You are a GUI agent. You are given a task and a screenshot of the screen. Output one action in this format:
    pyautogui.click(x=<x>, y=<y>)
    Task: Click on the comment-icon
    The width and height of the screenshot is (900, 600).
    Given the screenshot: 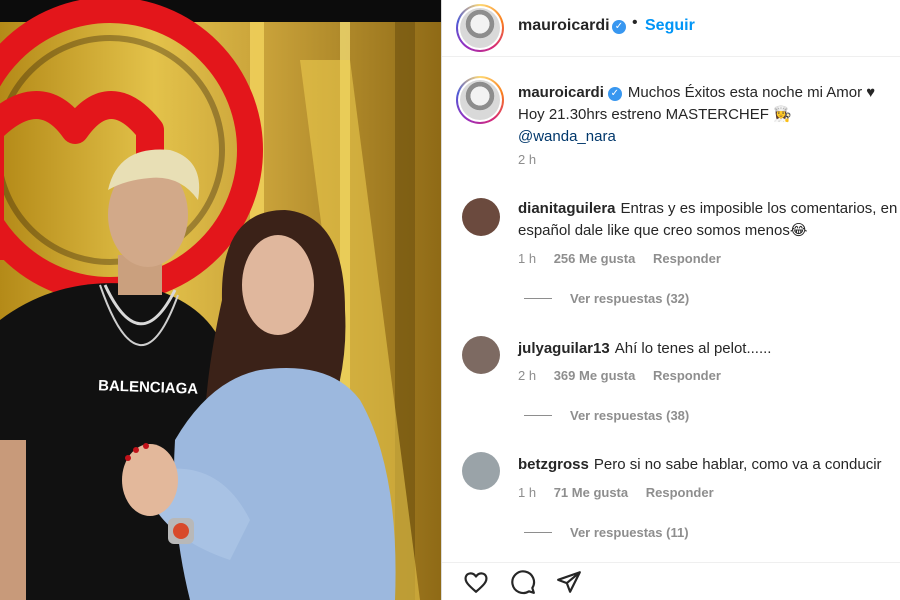 What is the action you would take?
    pyautogui.click(x=523, y=582)
    